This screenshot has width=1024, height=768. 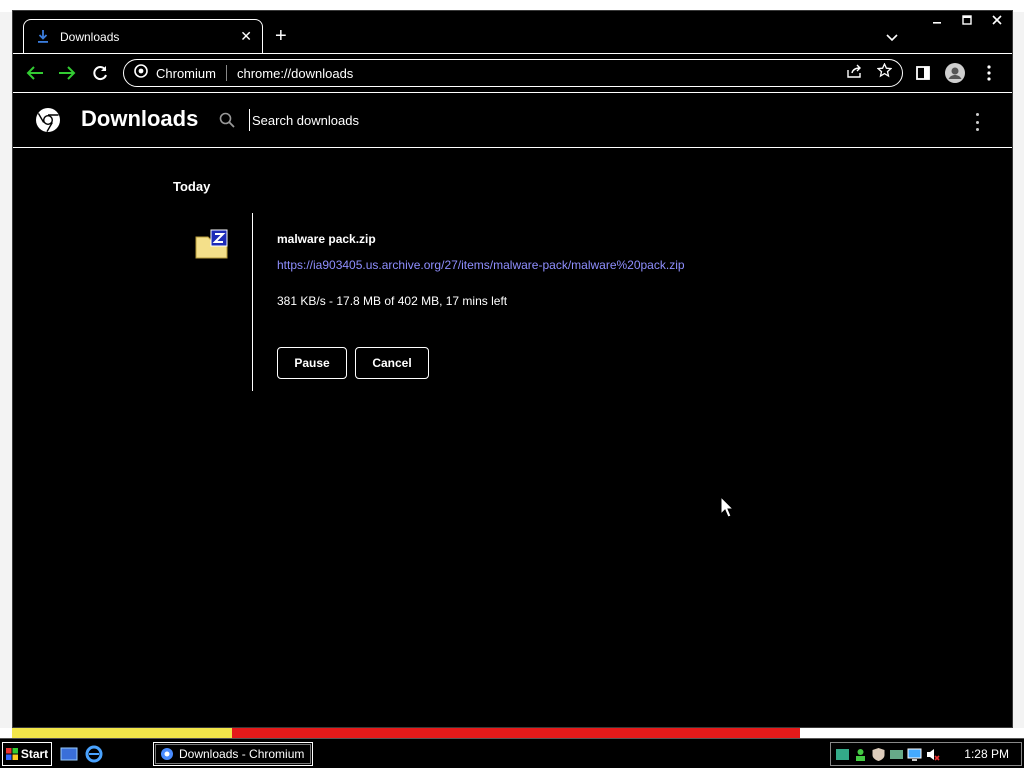 What do you see at coordinates (69, 754) in the screenshot?
I see `show-desktop-icon` at bounding box center [69, 754].